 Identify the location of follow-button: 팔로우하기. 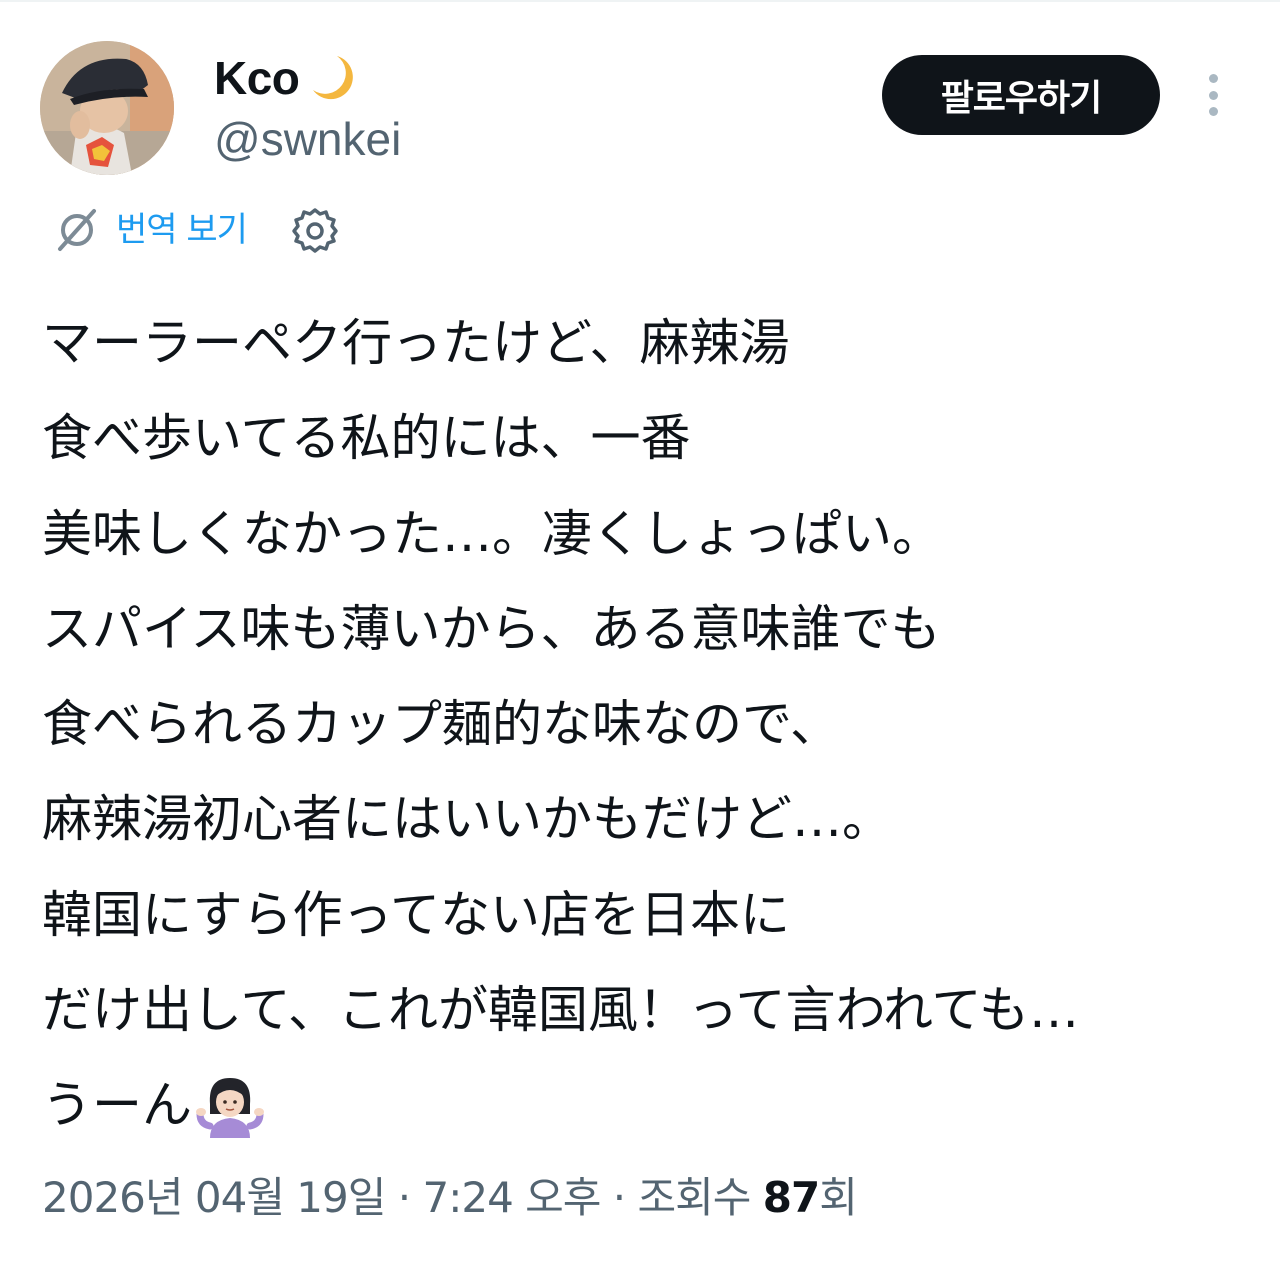
(1021, 95).